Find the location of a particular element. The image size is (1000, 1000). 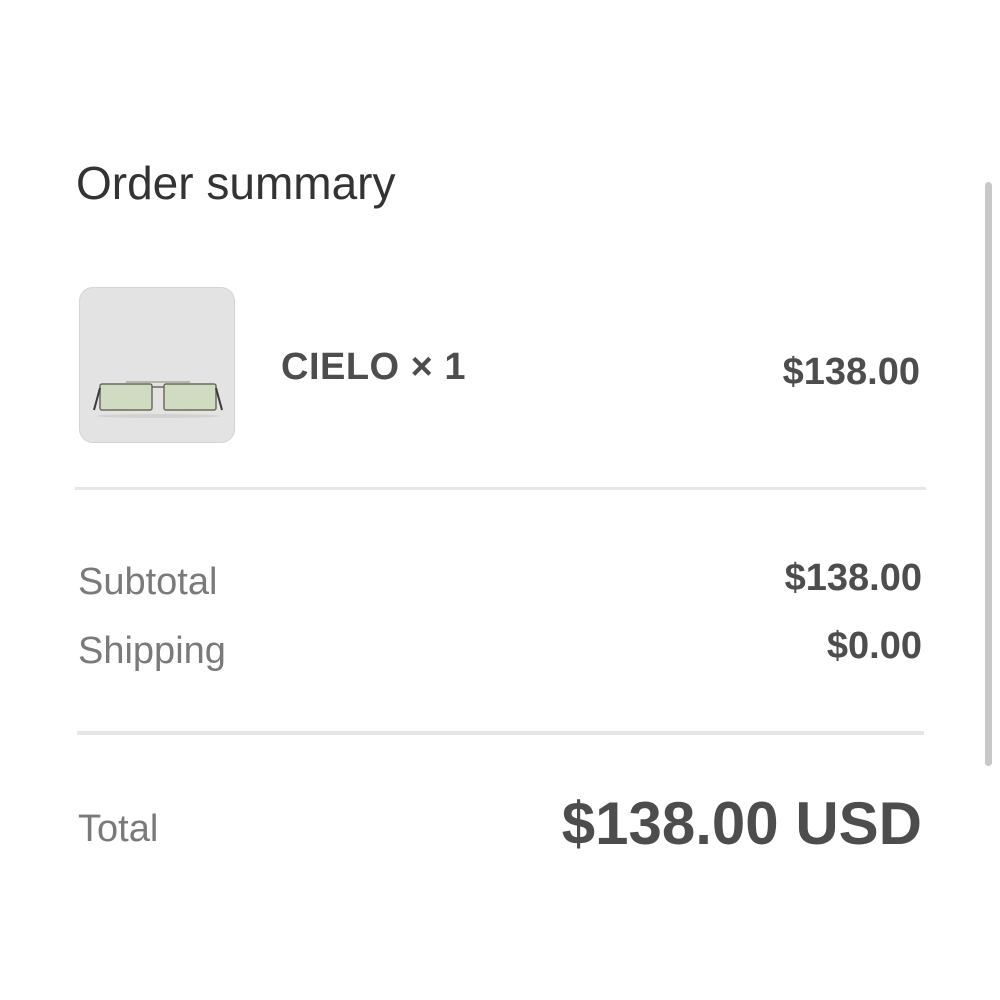

subtotal-label: Subtotal is located at coordinates (148, 582).